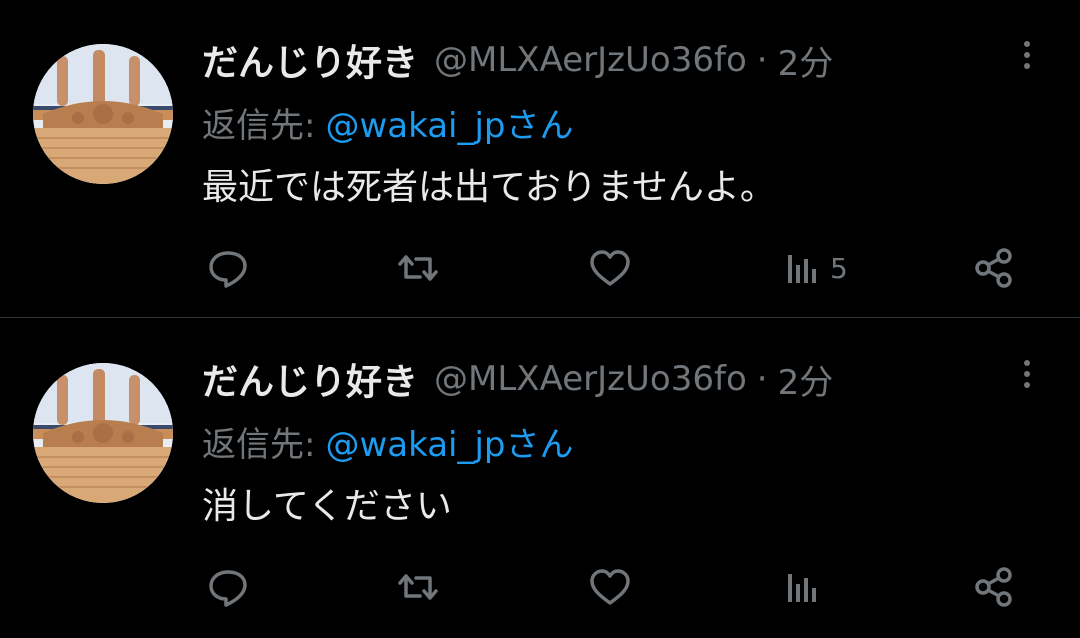 The height and width of the screenshot is (638, 1080). I want to click on views-count: 5, so click(839, 268).